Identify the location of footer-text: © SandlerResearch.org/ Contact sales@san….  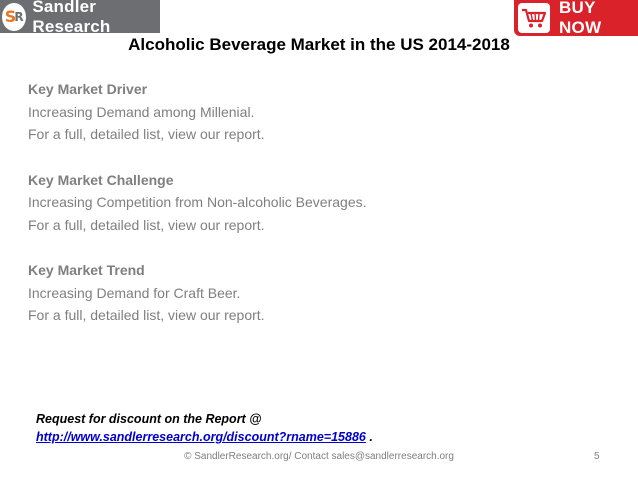
(319, 456).